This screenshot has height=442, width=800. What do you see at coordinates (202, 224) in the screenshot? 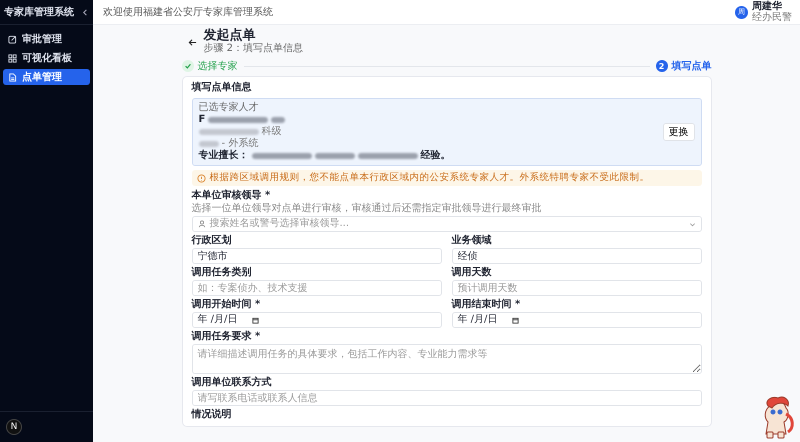
I see `user-icon` at bounding box center [202, 224].